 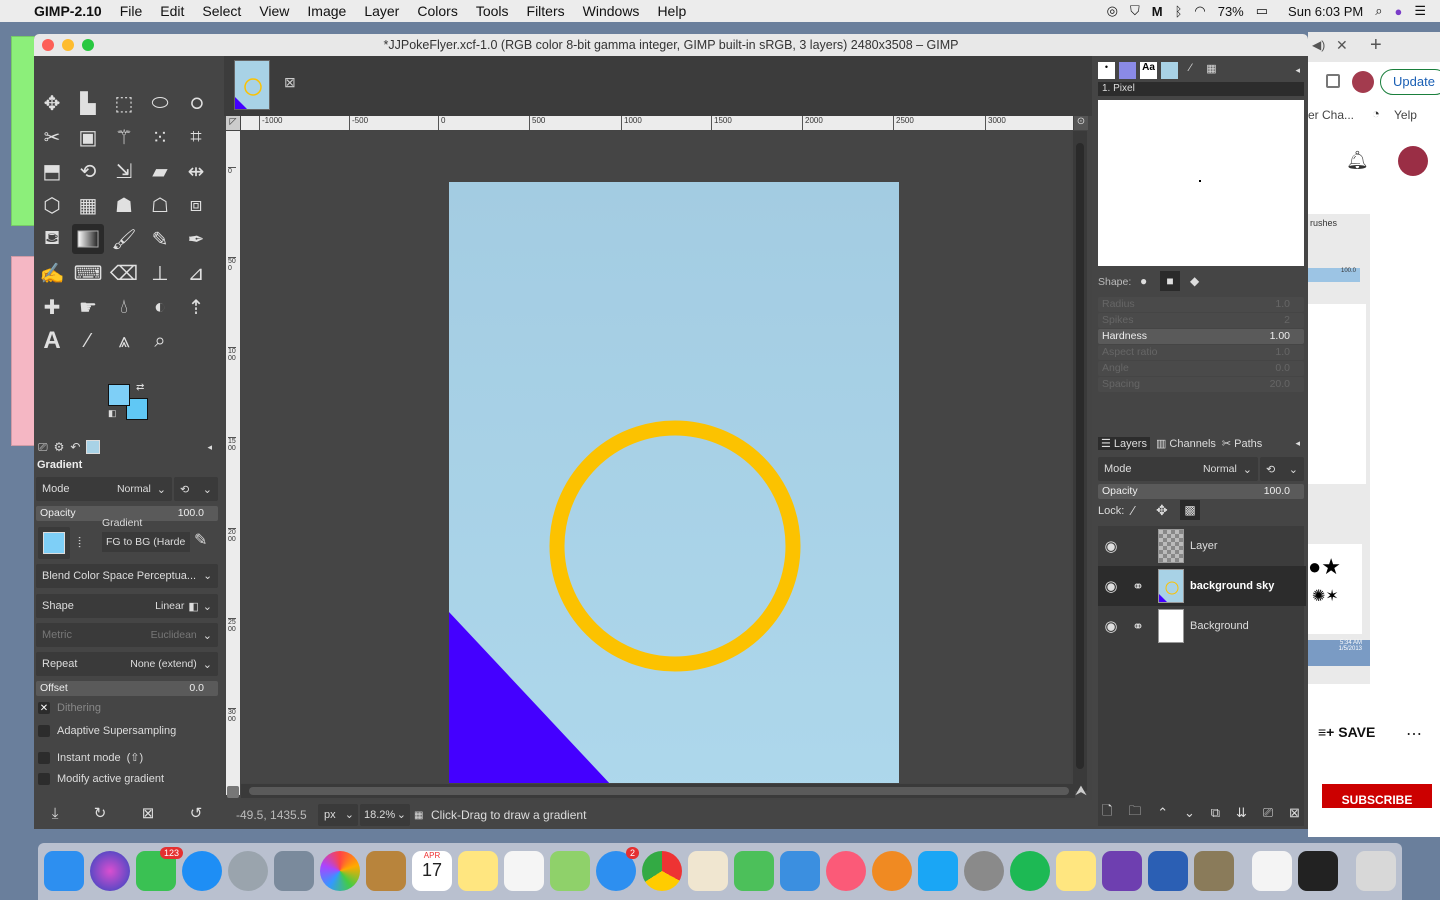 What do you see at coordinates (52, 307) in the screenshot?
I see `heal-tool-icon: ✚` at bounding box center [52, 307].